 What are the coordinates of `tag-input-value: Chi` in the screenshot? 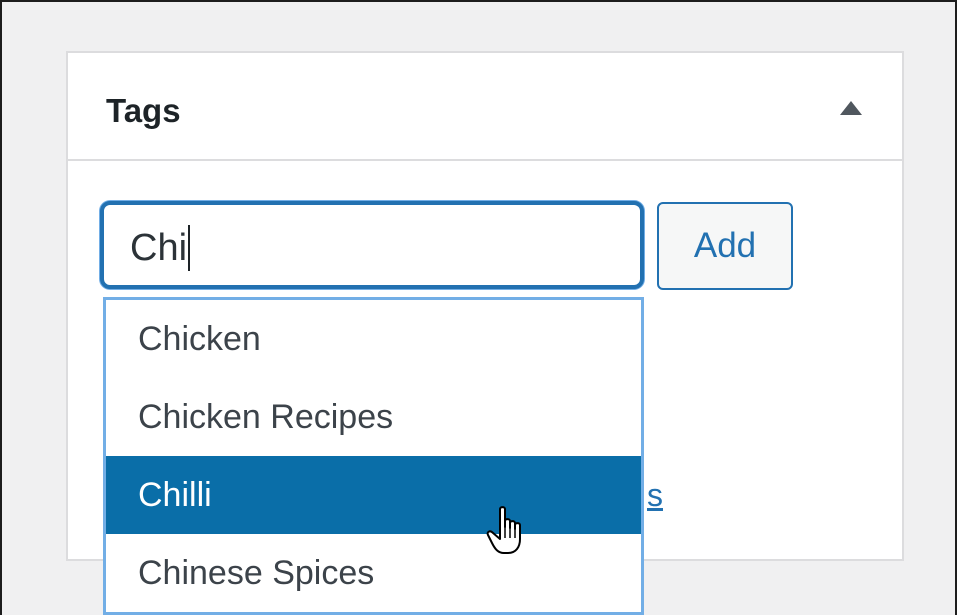 It's located at (159, 248).